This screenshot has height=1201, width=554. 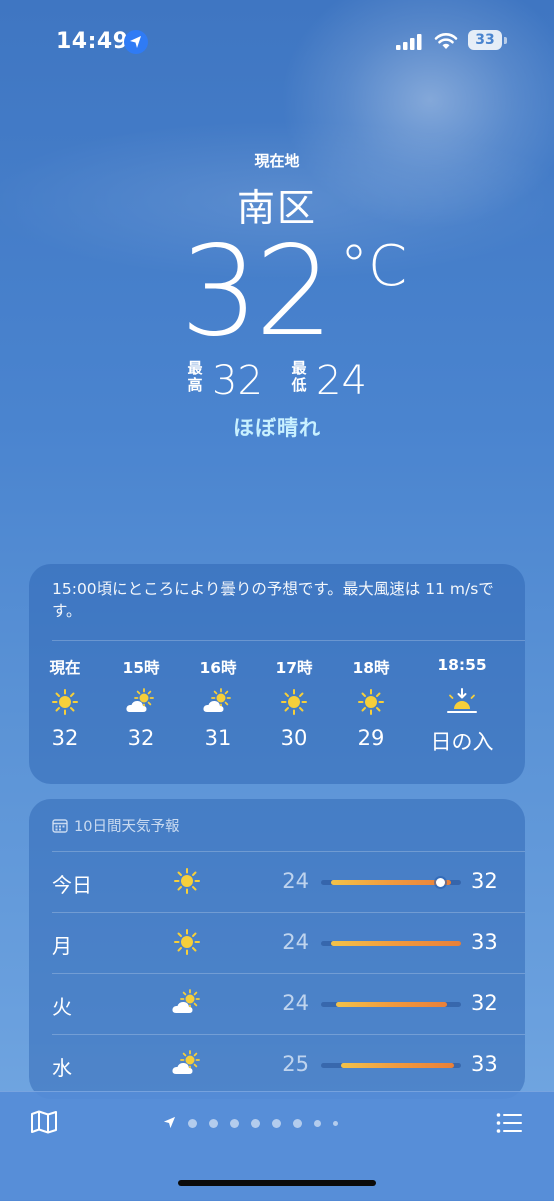 What do you see at coordinates (169, 1123) in the screenshot?
I see `current-location-page-icon` at bounding box center [169, 1123].